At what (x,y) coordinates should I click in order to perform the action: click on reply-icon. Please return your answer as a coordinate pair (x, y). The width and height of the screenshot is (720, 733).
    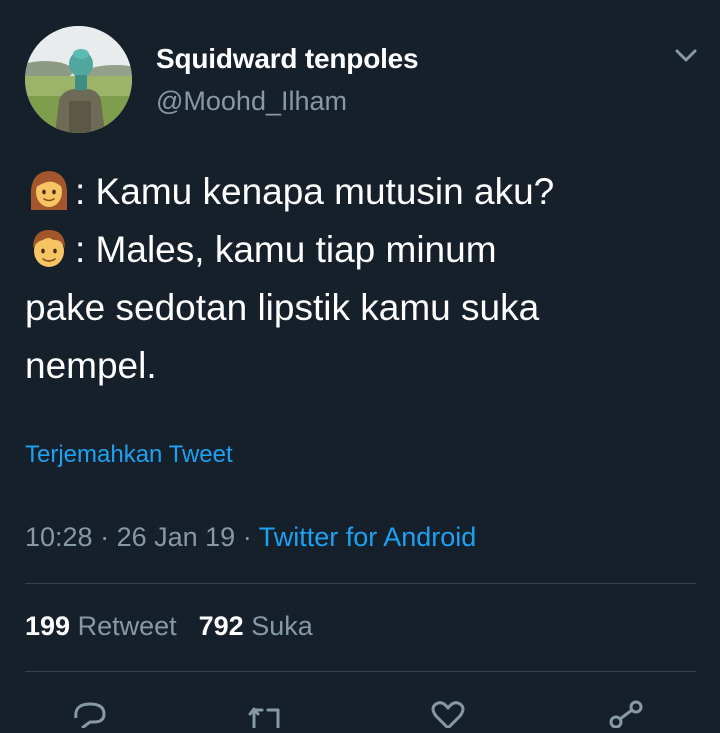
    Looking at the image, I should click on (90, 714).